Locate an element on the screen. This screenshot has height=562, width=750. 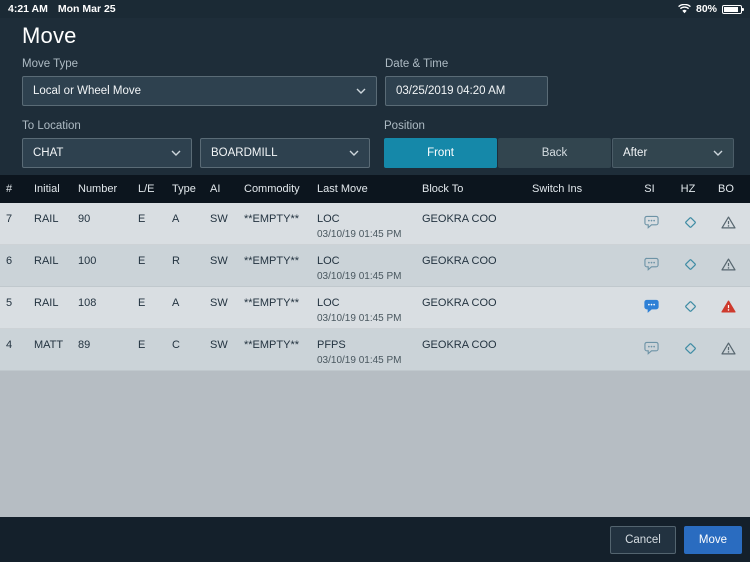
cell-number: 90 is located at coordinates (84, 219).